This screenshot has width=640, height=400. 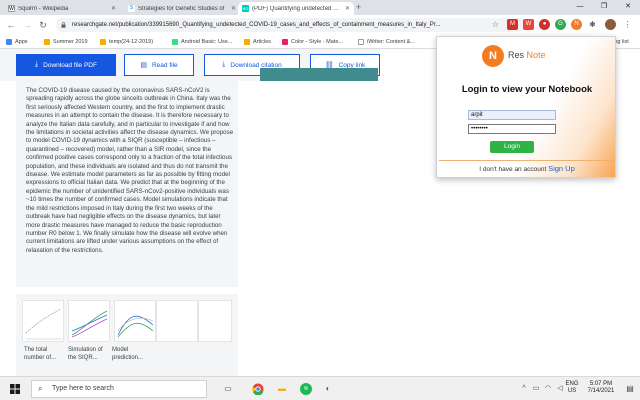 I want to click on new-tab-button: +, so click(x=358, y=7).